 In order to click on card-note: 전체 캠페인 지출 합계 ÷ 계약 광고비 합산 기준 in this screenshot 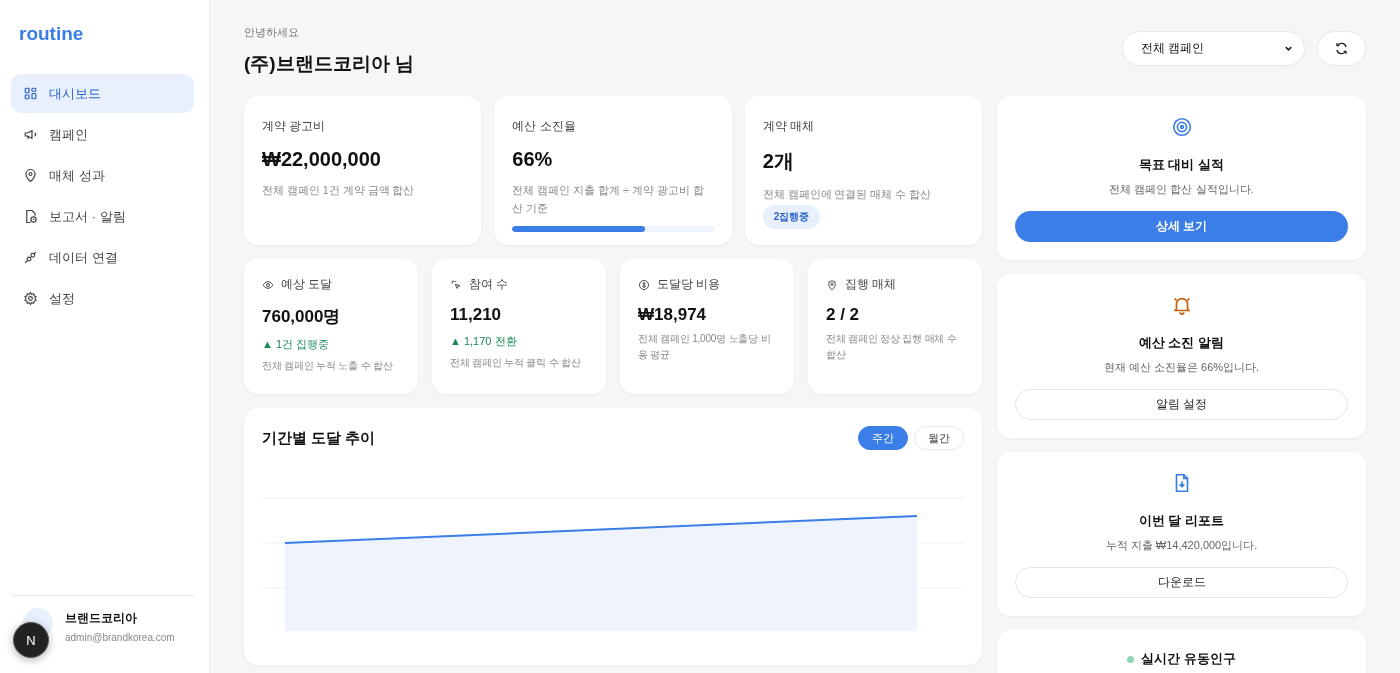, I will do `click(608, 200)`.